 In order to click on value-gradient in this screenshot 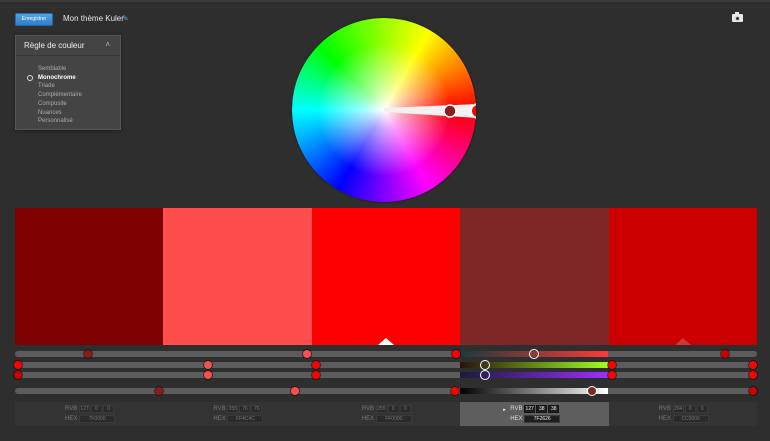, I will do `click(534, 391)`.